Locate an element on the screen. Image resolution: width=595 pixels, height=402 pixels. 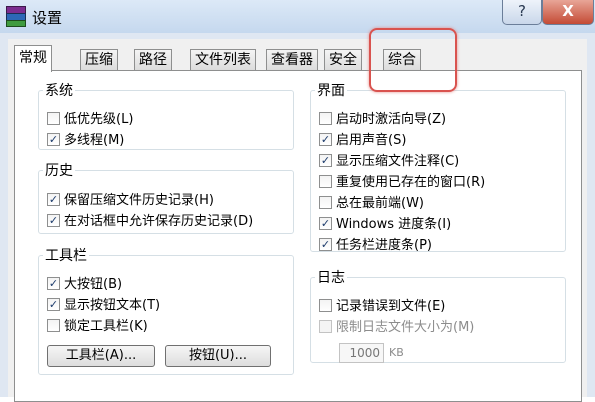
limit-log-size-checkbox: 限制日志文件大小为(M) is located at coordinates (396, 328).